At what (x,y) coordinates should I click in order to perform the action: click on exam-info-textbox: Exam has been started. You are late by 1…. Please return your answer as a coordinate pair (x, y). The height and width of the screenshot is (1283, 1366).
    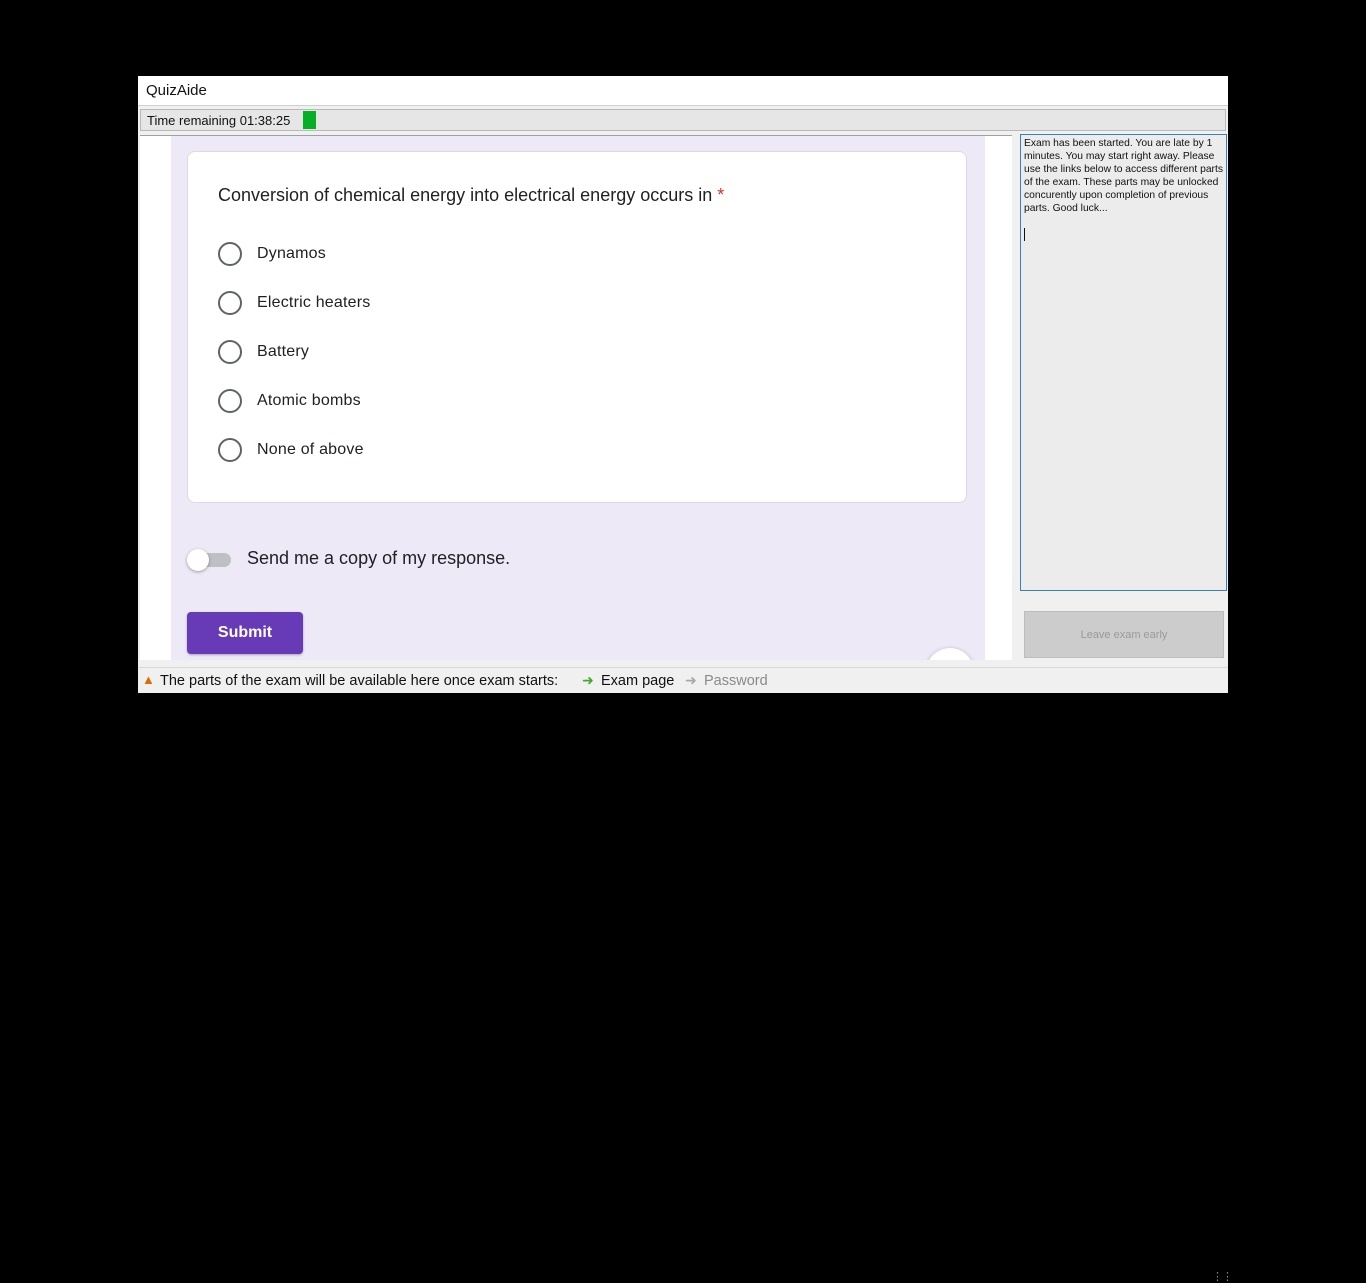
    Looking at the image, I should click on (1123, 362).